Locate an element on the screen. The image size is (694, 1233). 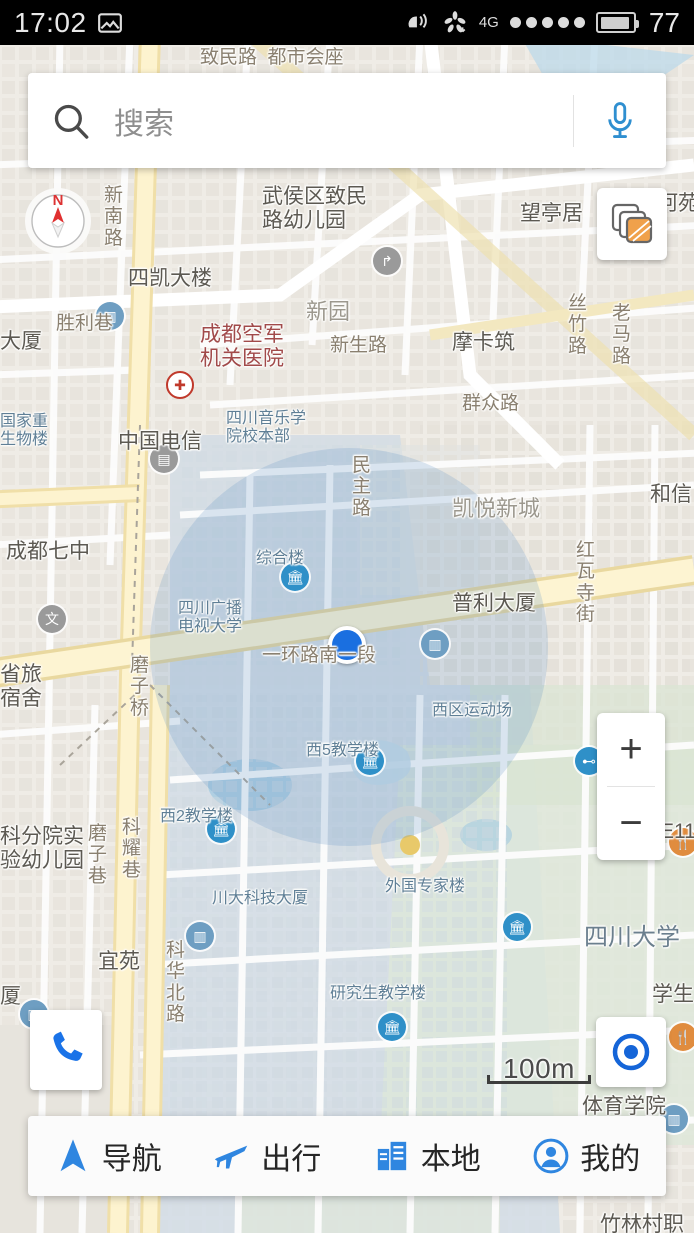
map-label: 宜苑 is located at coordinates (119, 961).